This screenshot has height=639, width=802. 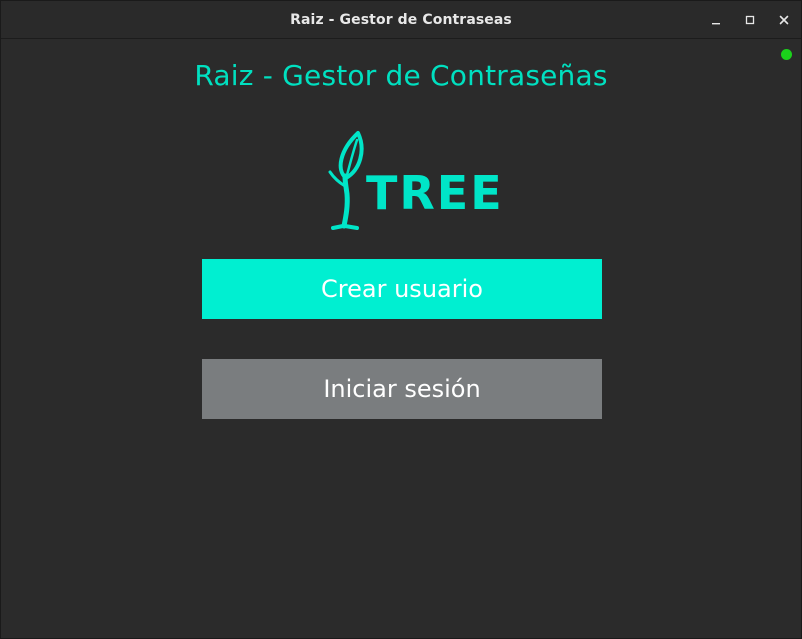 What do you see at coordinates (716, 19) in the screenshot?
I see `minimize-button` at bounding box center [716, 19].